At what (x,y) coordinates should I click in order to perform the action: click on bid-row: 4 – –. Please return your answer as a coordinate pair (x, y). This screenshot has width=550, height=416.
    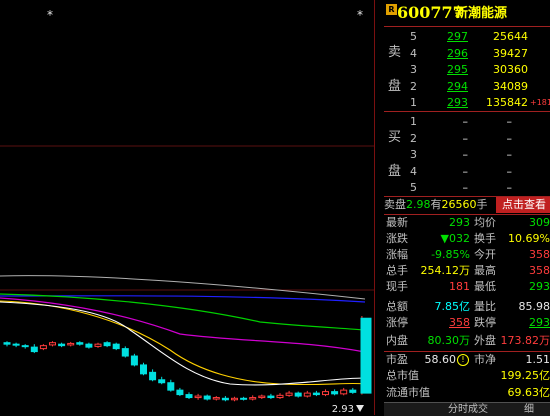
    Looking at the image, I should click on (467, 172).